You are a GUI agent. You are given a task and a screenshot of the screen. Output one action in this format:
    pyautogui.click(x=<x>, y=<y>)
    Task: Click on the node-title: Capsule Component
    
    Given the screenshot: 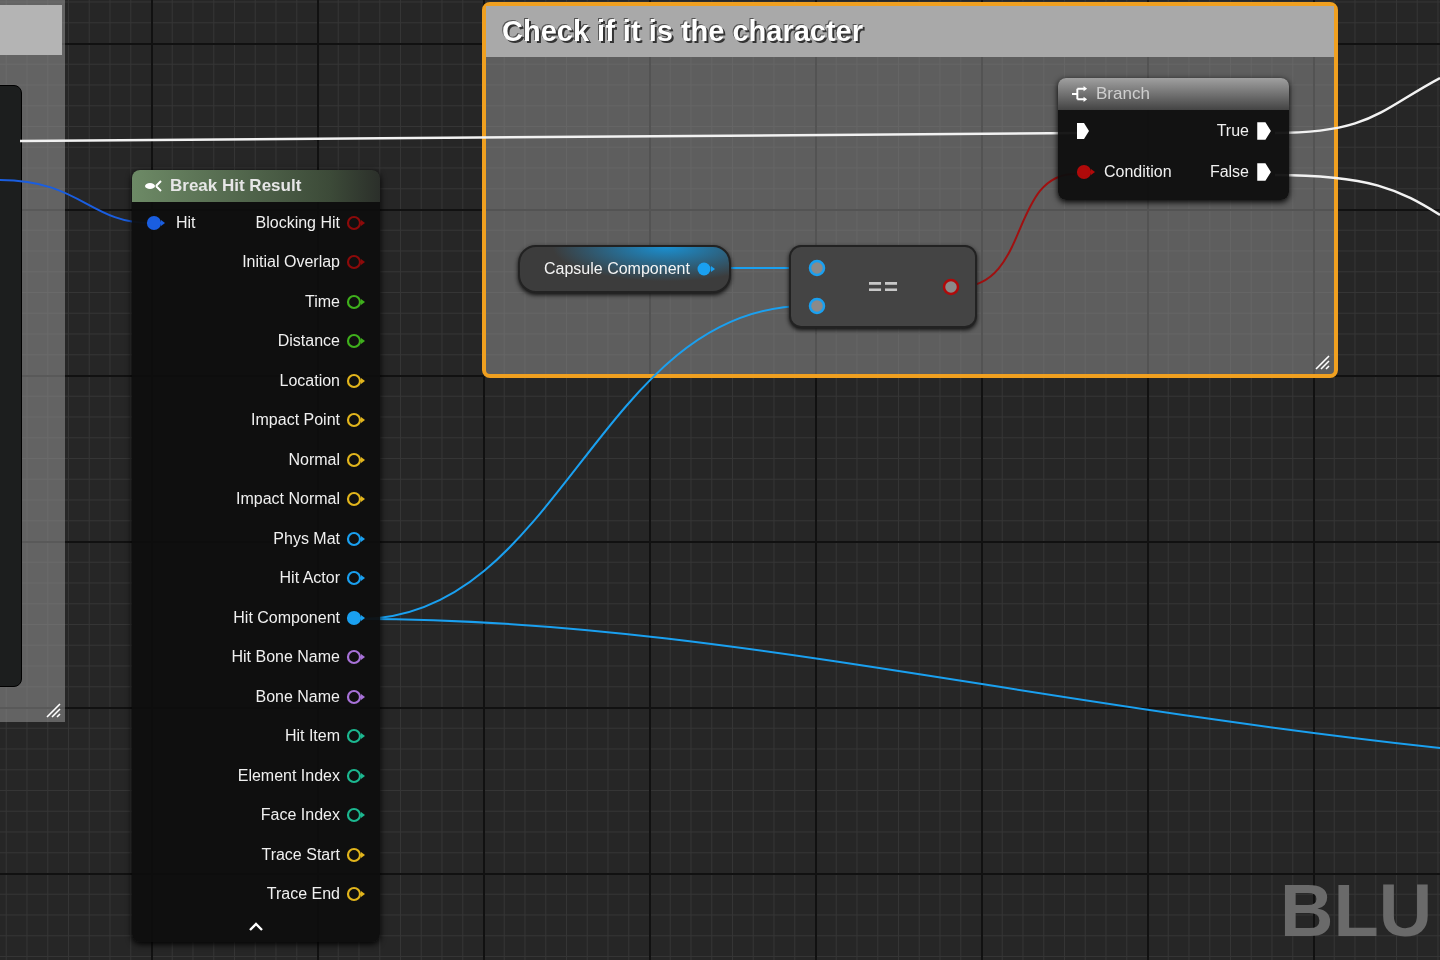 What is the action you would take?
    pyautogui.click(x=617, y=269)
    